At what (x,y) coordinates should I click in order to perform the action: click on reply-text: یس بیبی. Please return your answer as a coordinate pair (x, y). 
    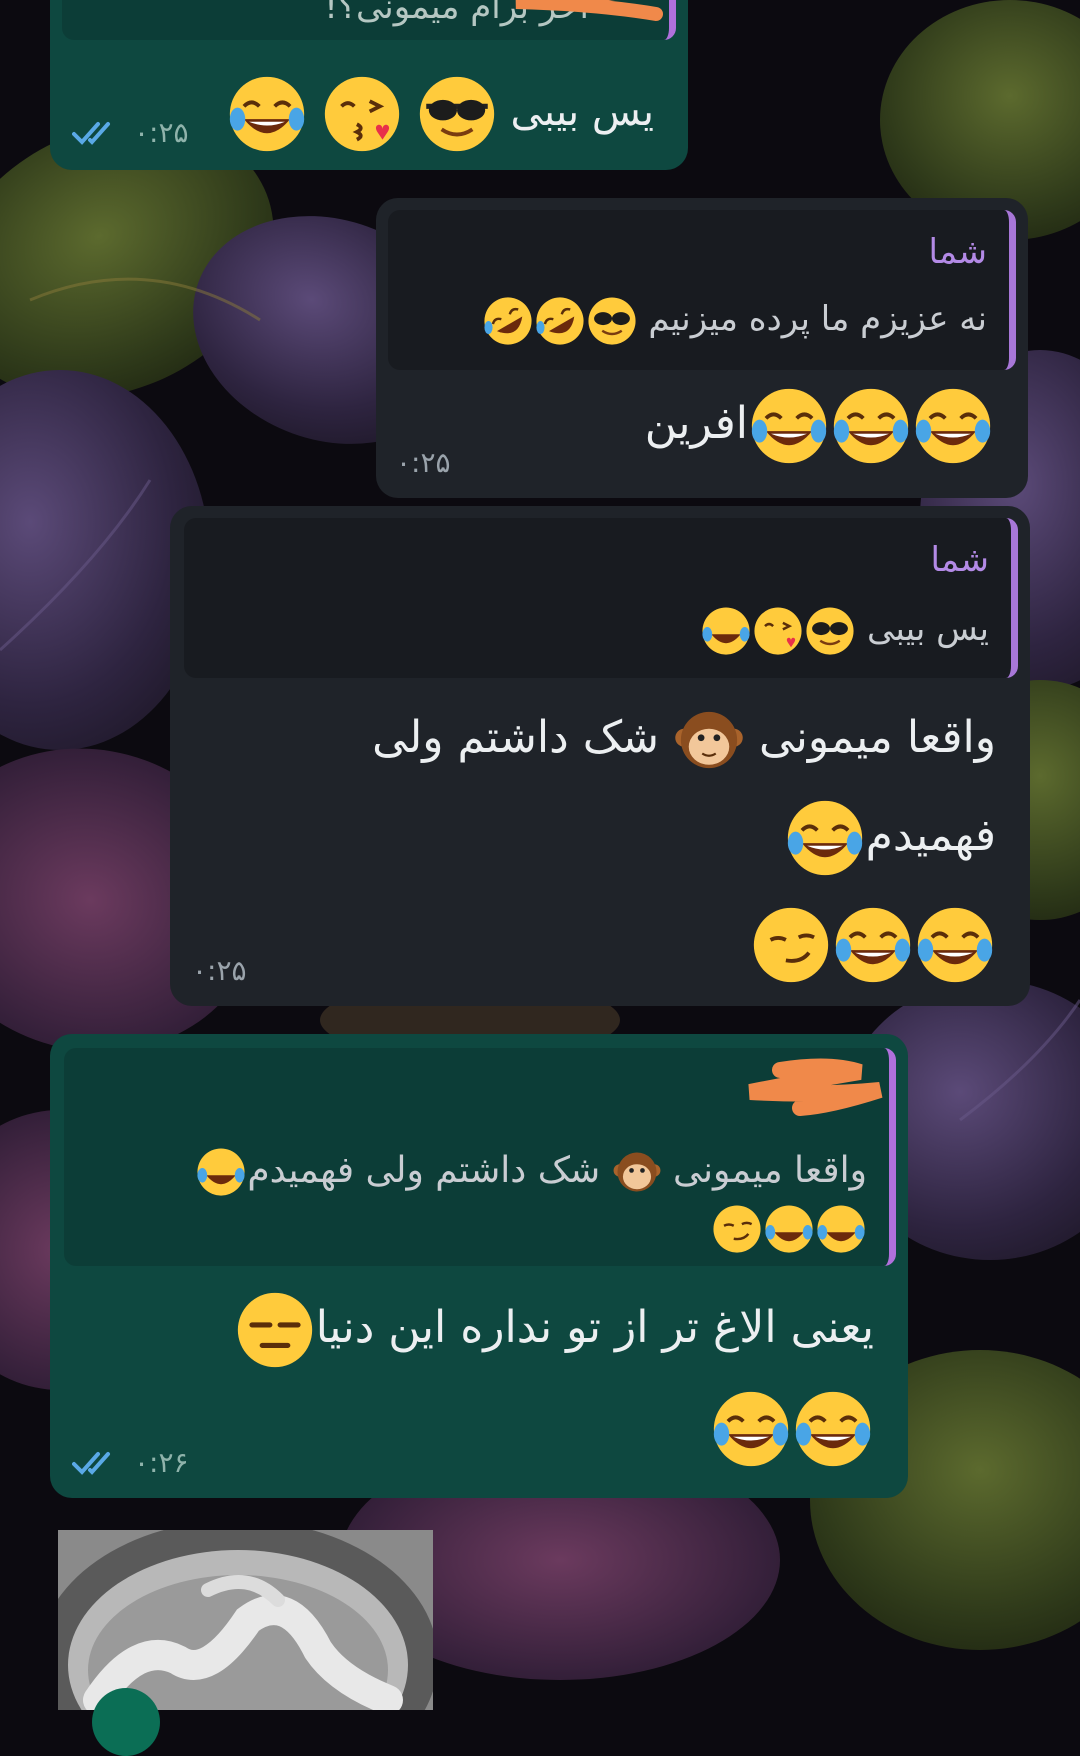
    Looking at the image, I should click on (928, 629).